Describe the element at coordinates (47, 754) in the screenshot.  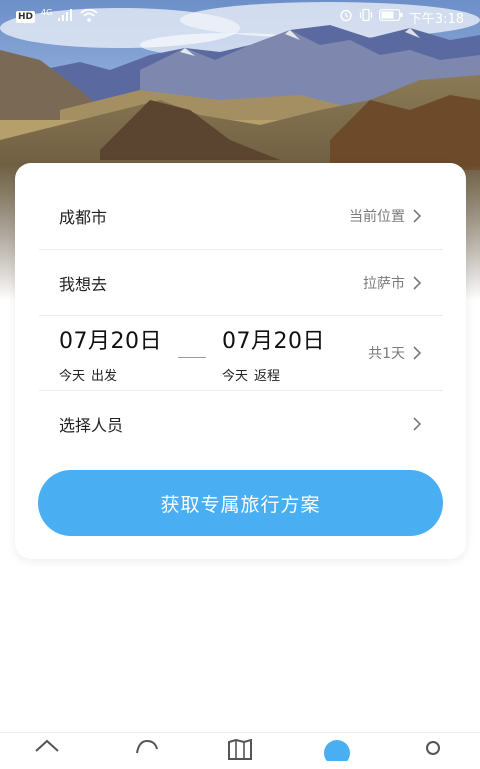
I see `tab-home` at that location.